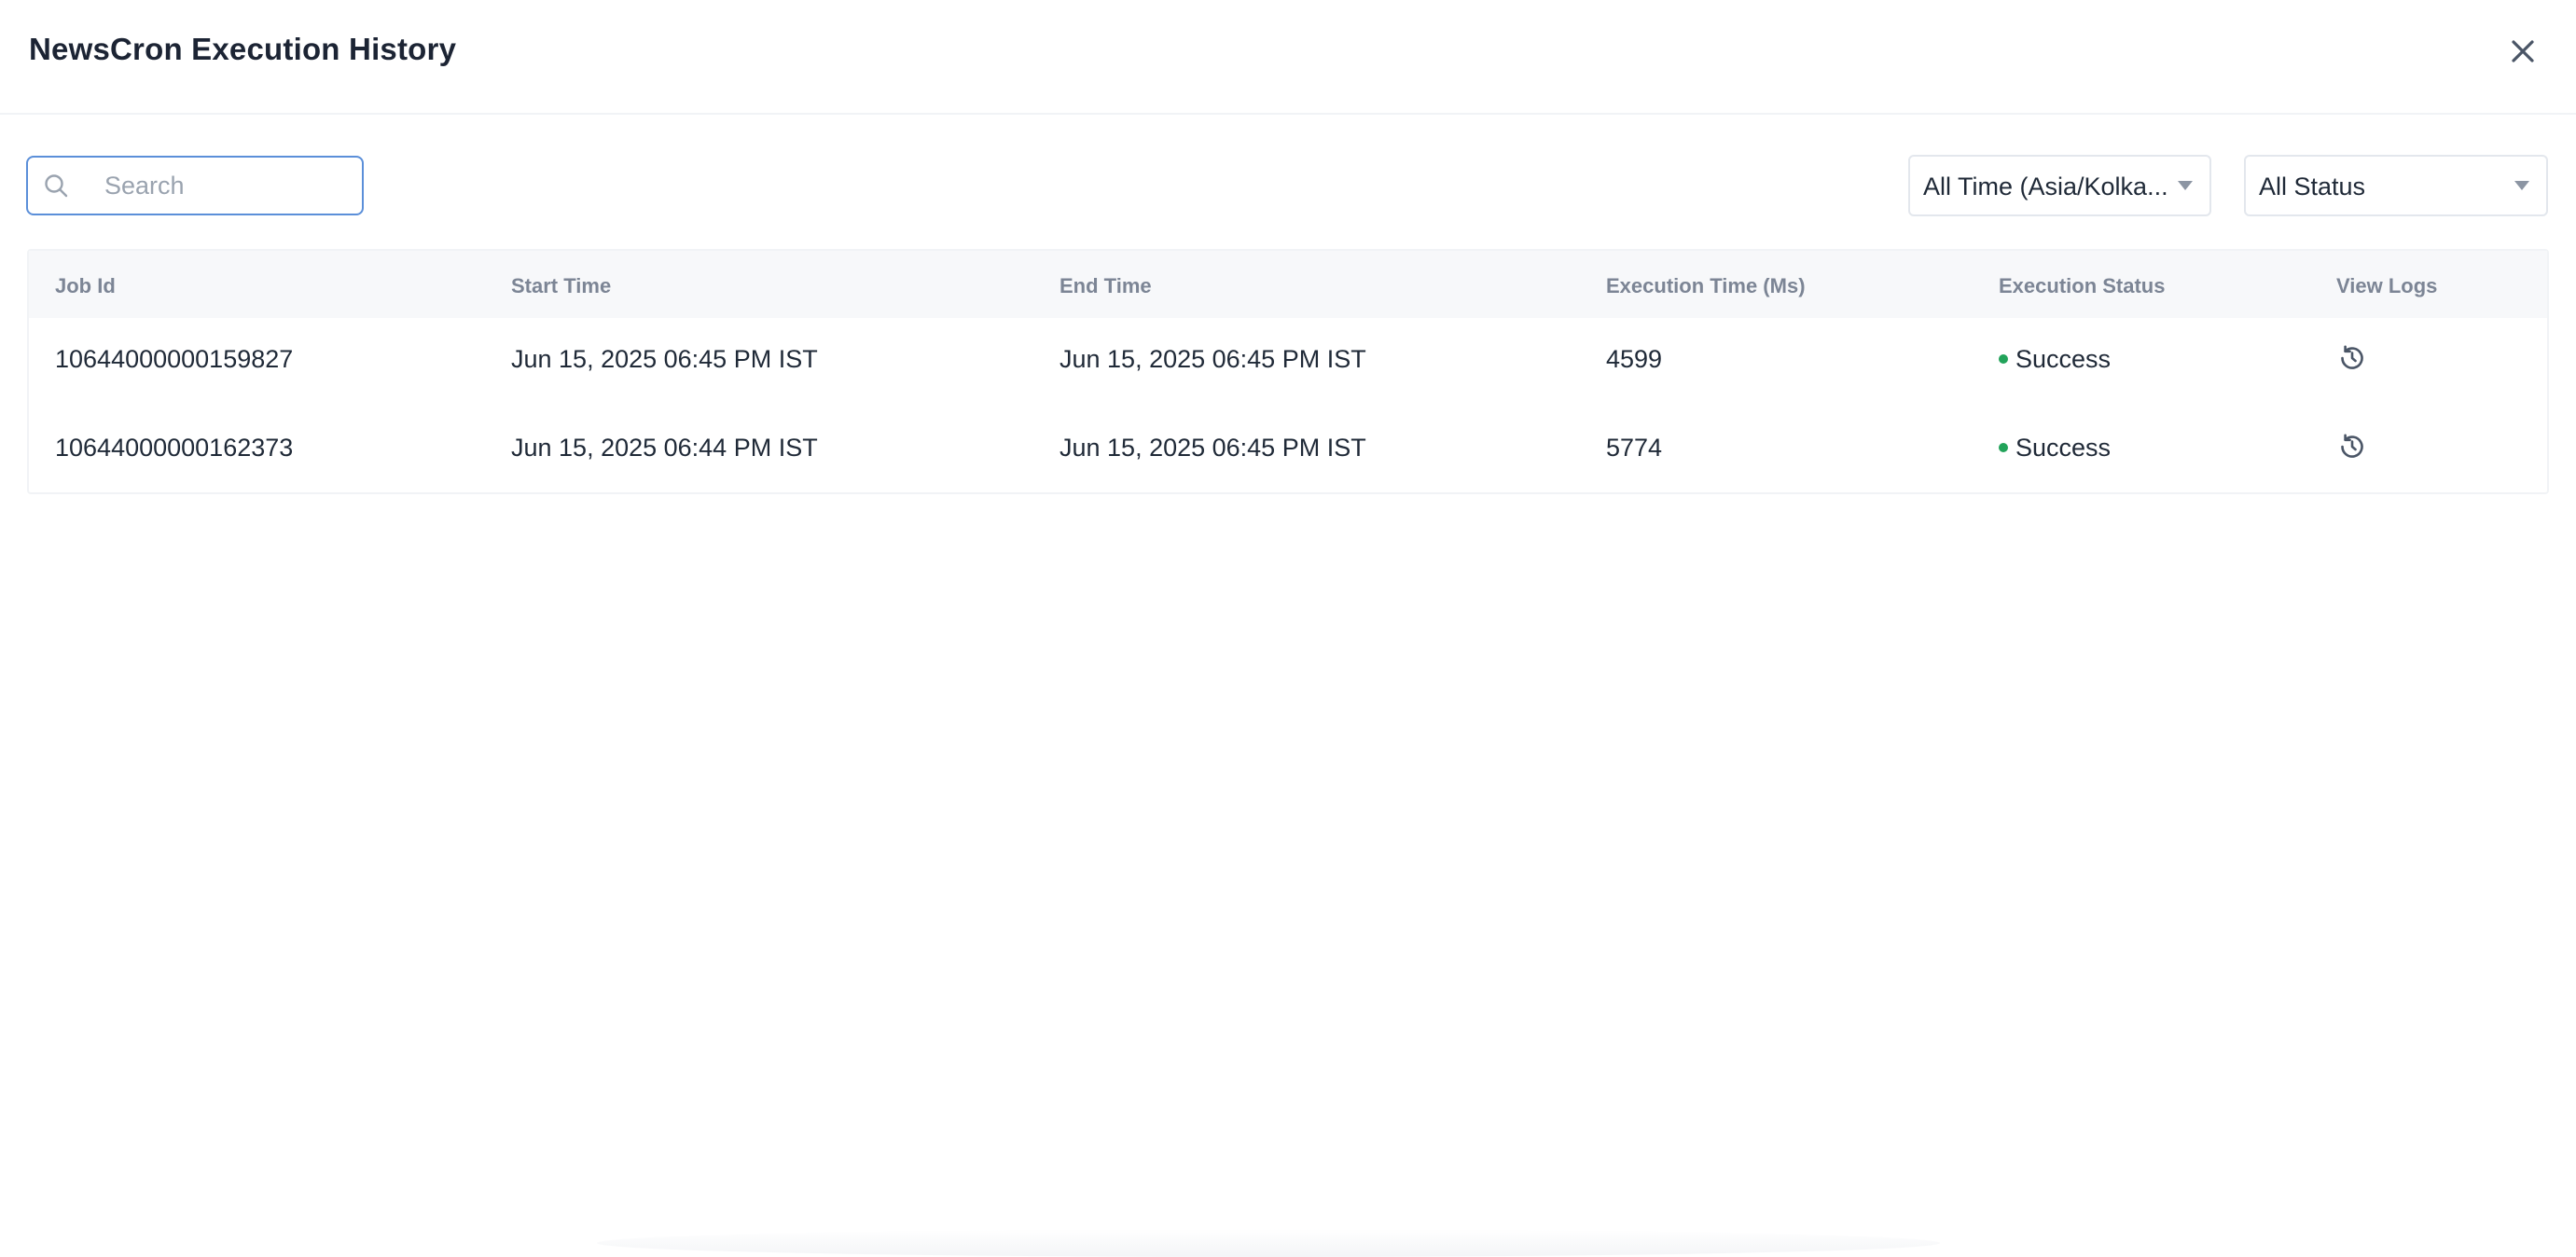 The height and width of the screenshot is (1257, 2576). I want to click on job-id-cell: 10644000000159827, so click(174, 359).